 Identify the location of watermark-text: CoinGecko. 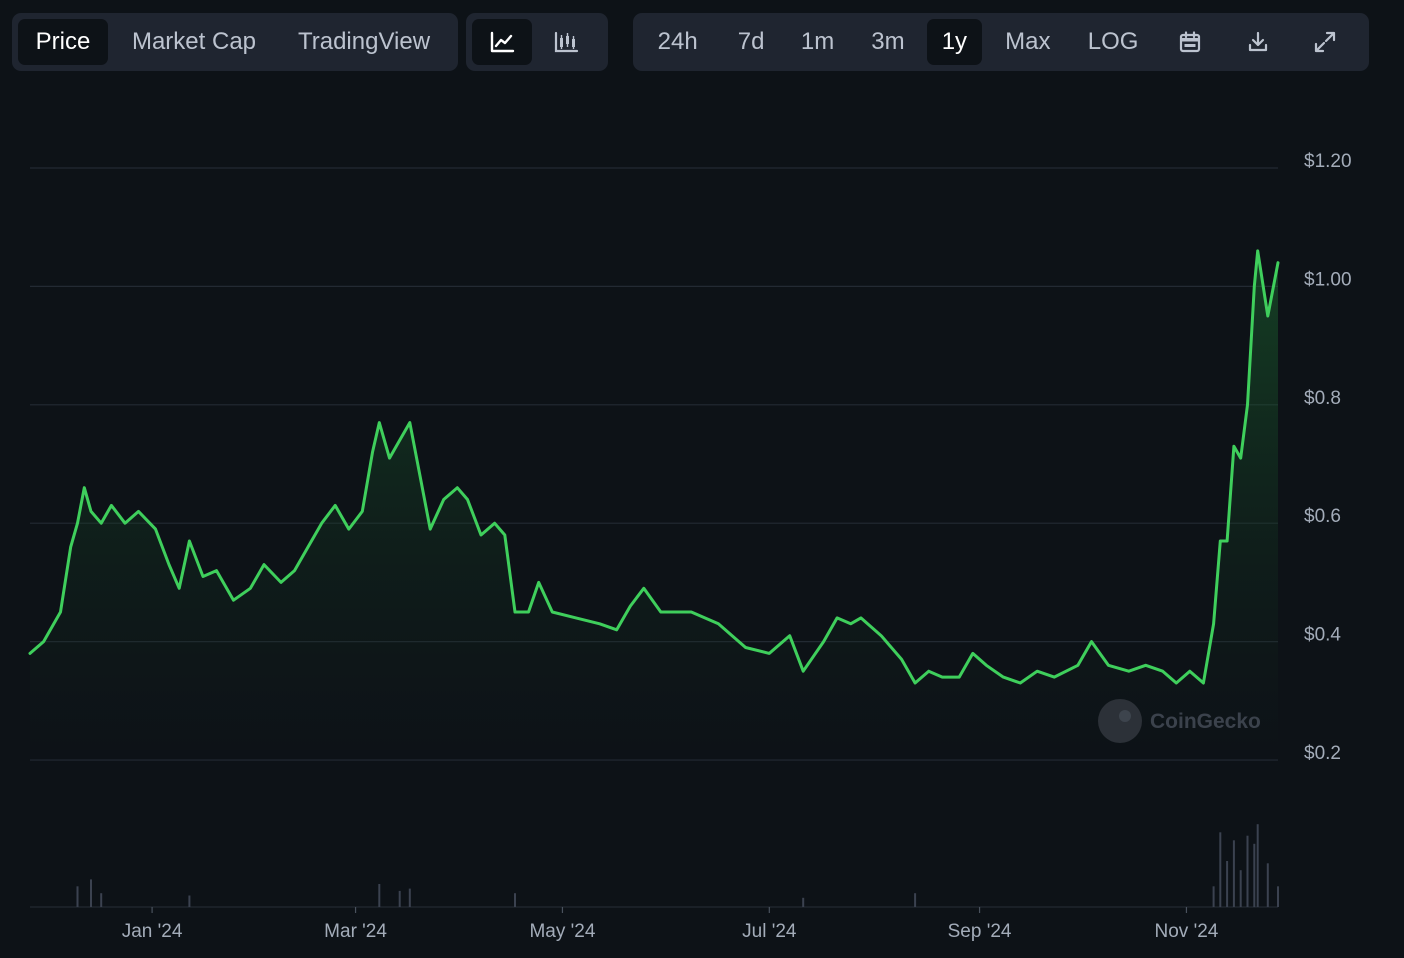
(1205, 721).